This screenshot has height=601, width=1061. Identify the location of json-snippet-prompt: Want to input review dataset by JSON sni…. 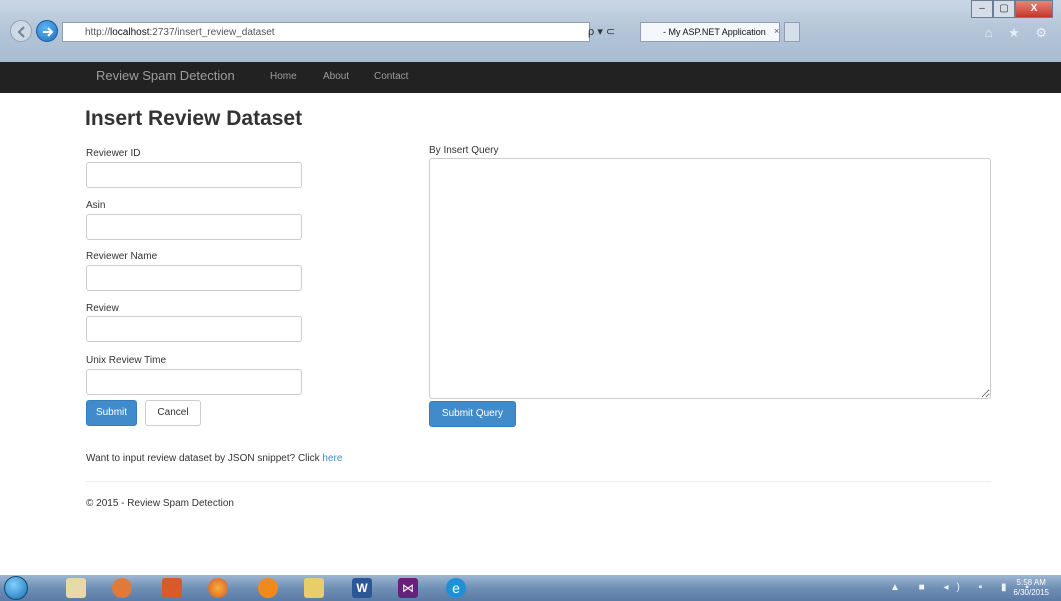
(214, 458).